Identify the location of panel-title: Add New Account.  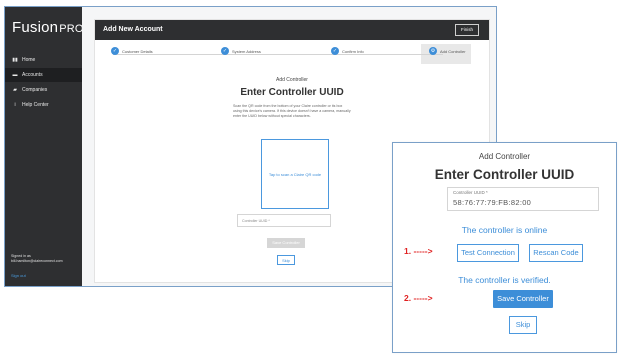
(133, 29).